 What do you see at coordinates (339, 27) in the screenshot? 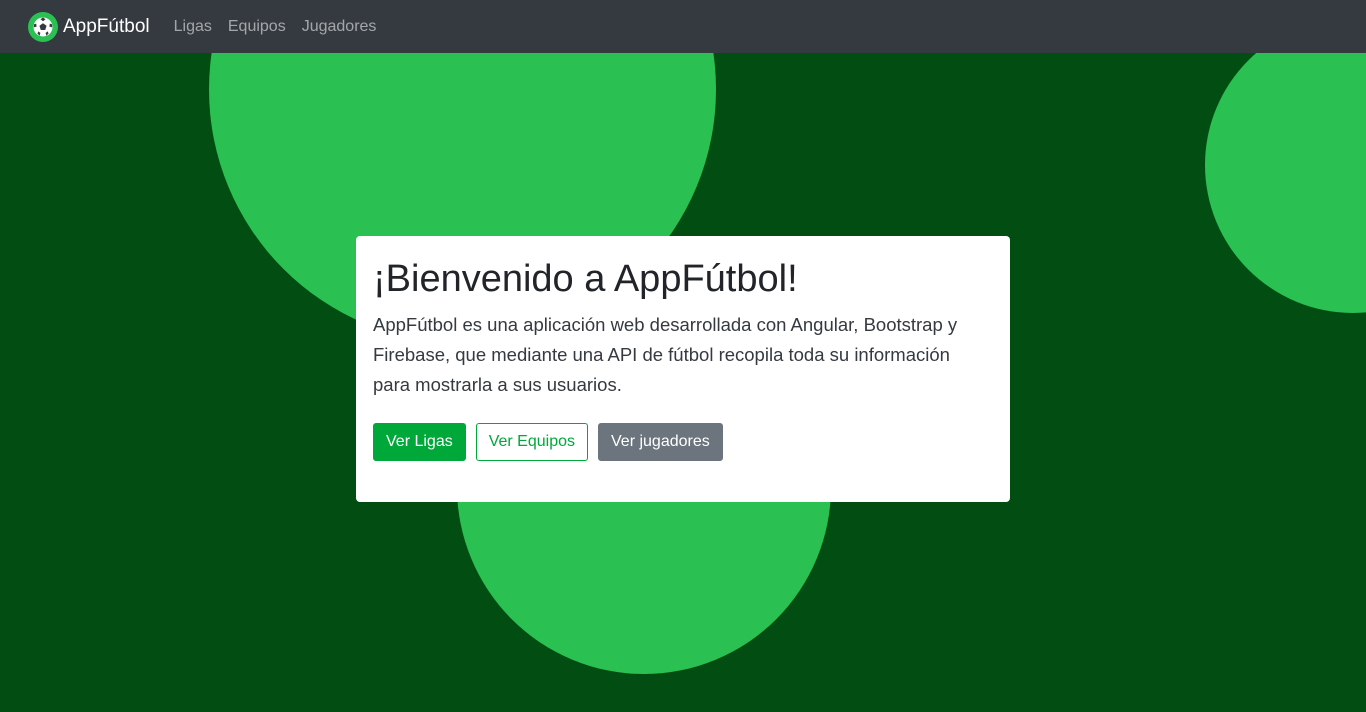
I see `nav-link-jugadores: Jugadores` at bounding box center [339, 27].